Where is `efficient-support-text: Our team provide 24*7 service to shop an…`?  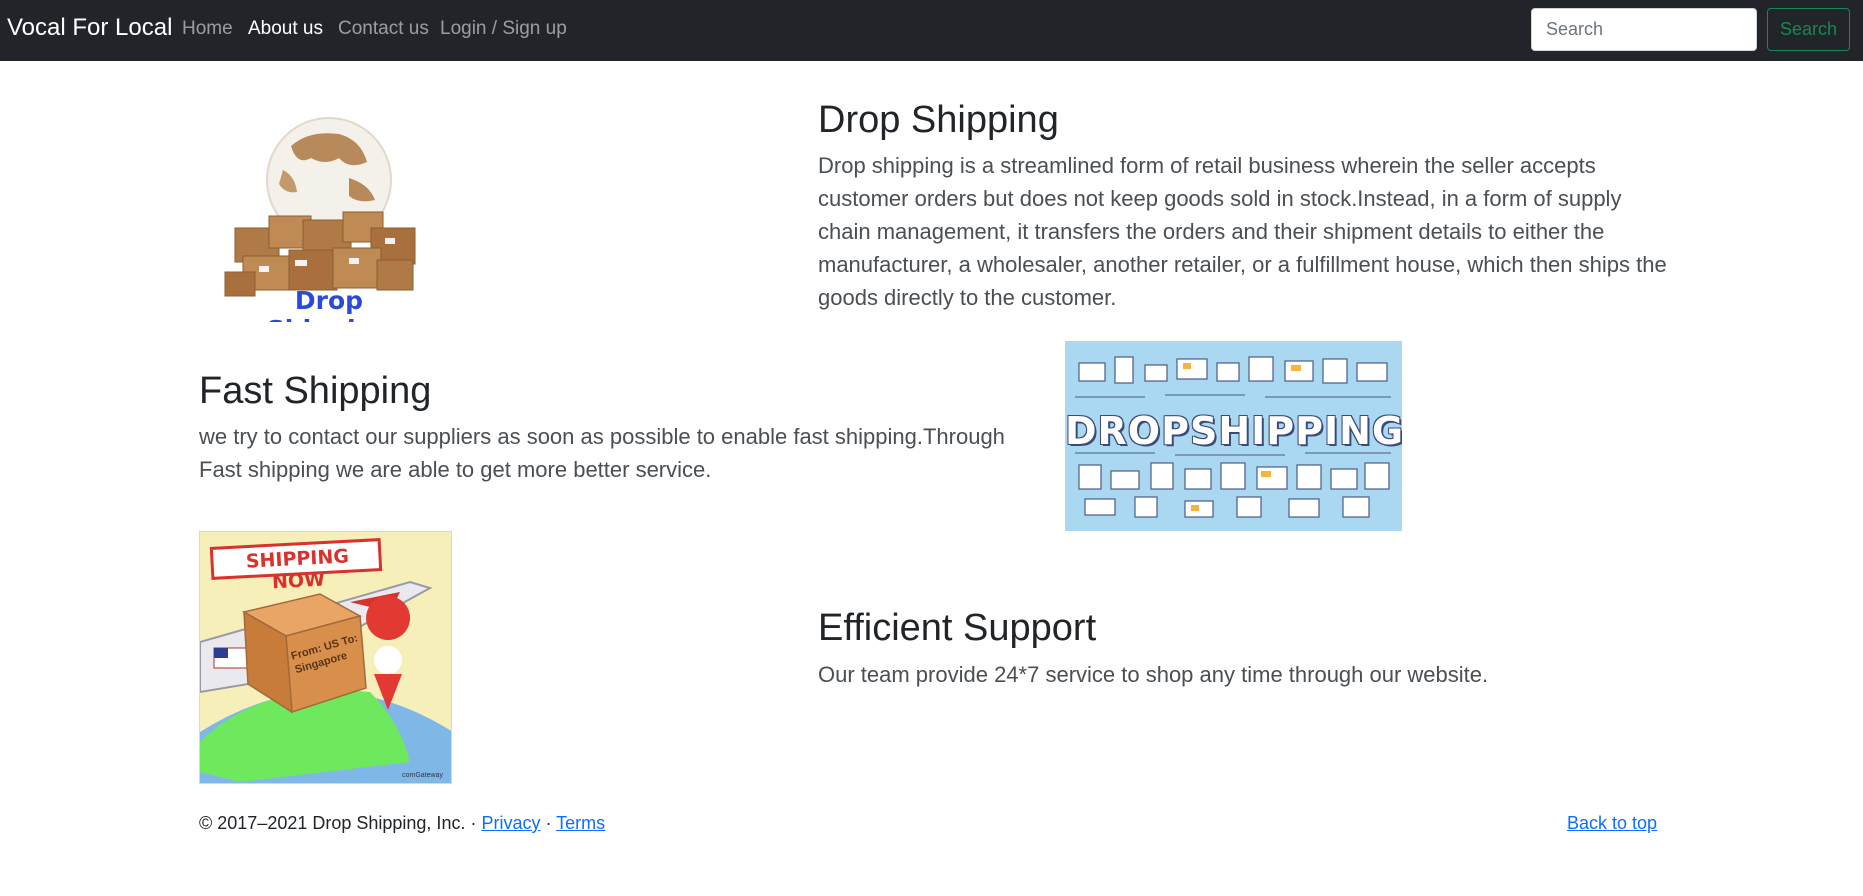 efficient-support-text: Our team provide 24*7 service to shop an… is located at coordinates (1153, 674).